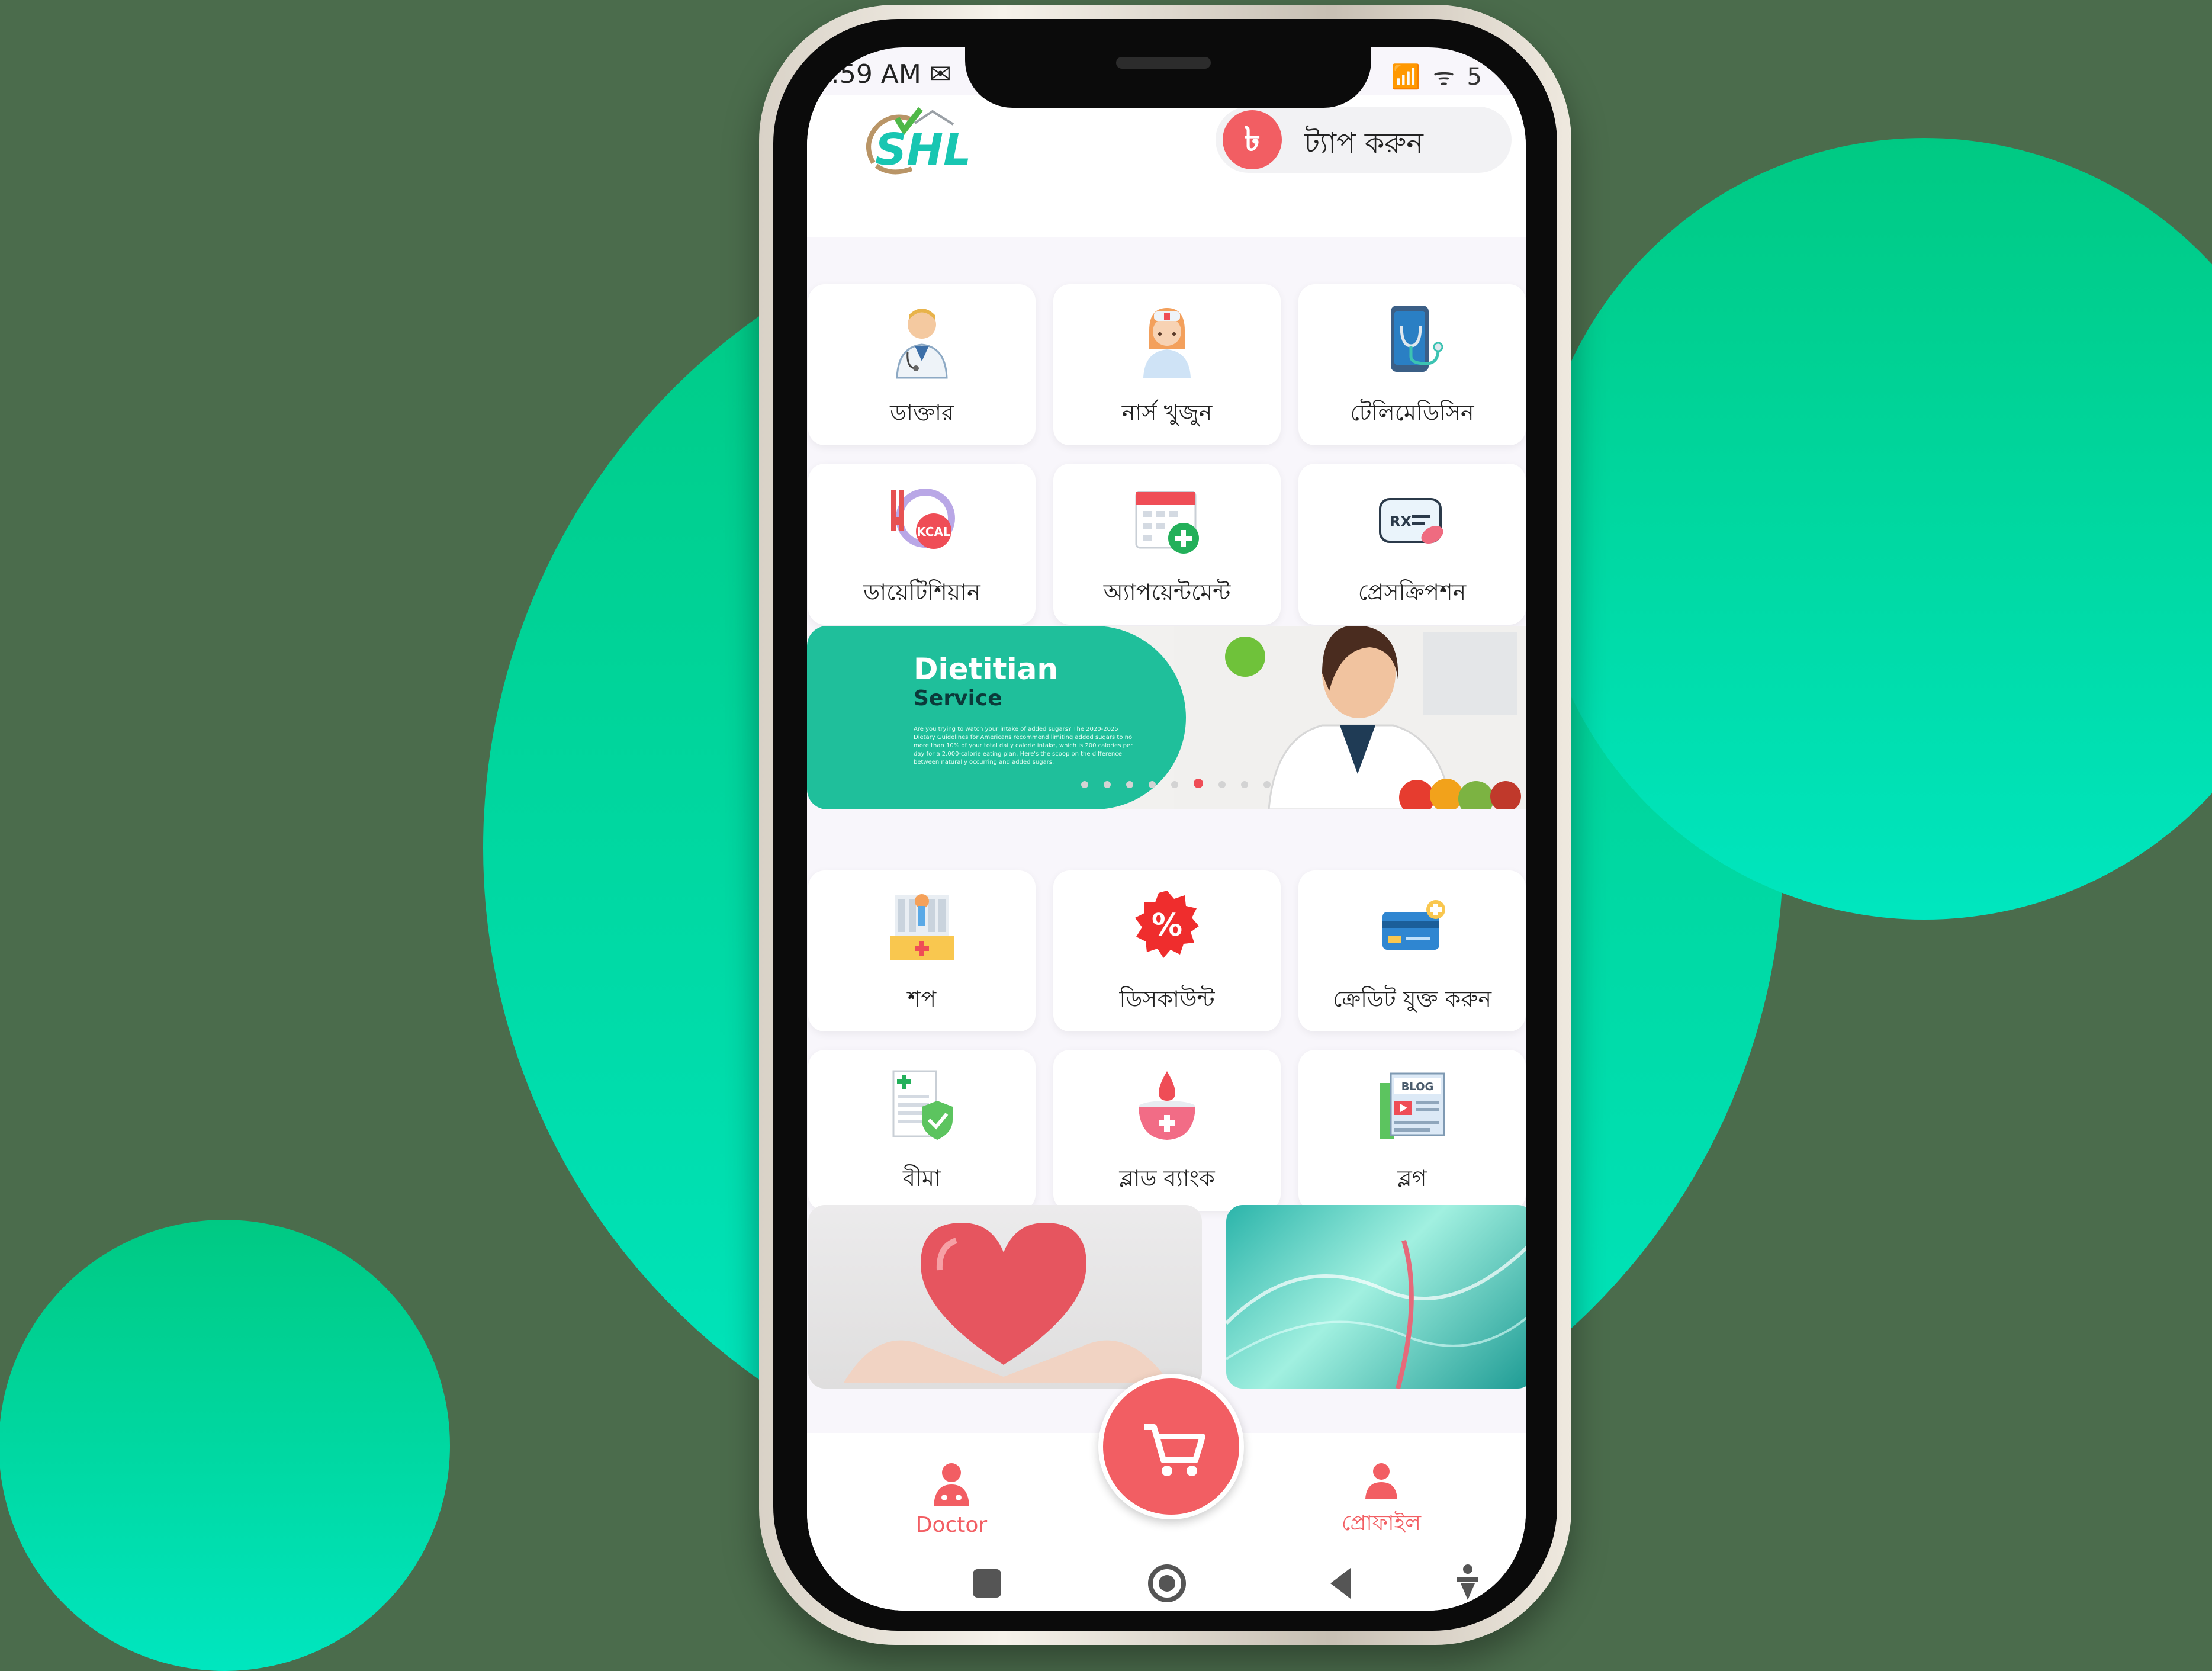 The height and width of the screenshot is (1671, 2212). What do you see at coordinates (1163, 63) in the screenshot?
I see `phone-speaker` at bounding box center [1163, 63].